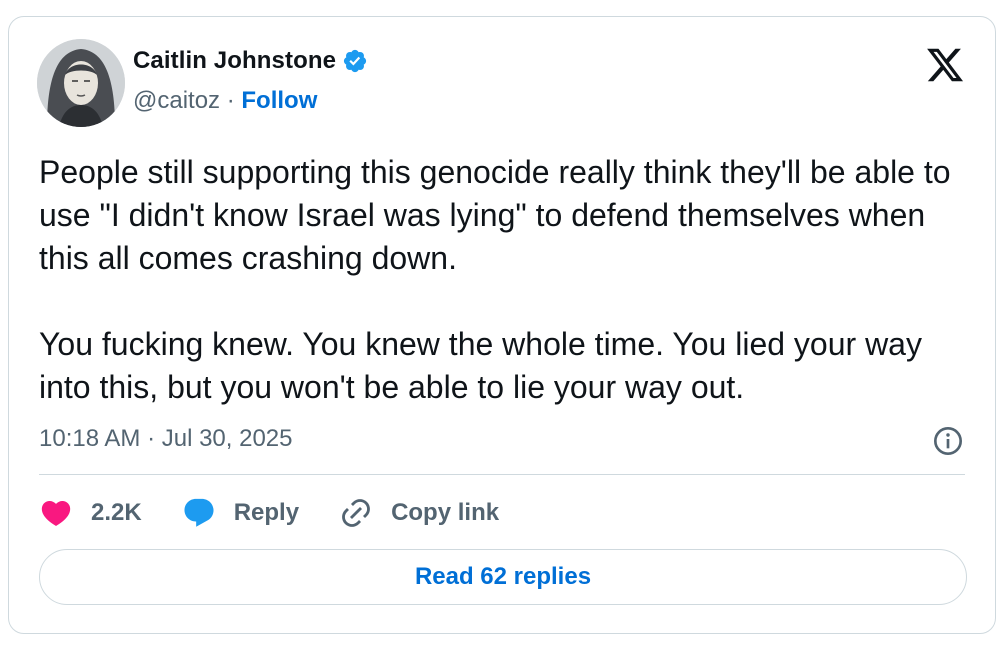 The image size is (1006, 652). I want to click on reply-label: Reply, so click(266, 512).